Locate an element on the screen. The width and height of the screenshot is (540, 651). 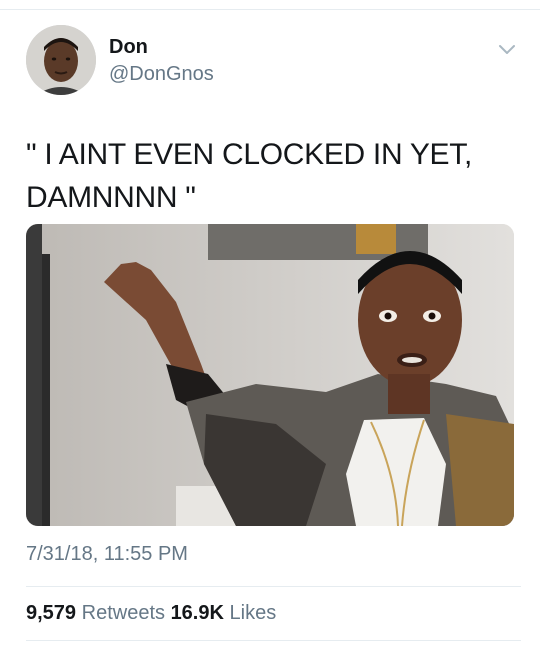
tweet-timestamp: 7/31/18, 11:55 PM is located at coordinates (107, 554).